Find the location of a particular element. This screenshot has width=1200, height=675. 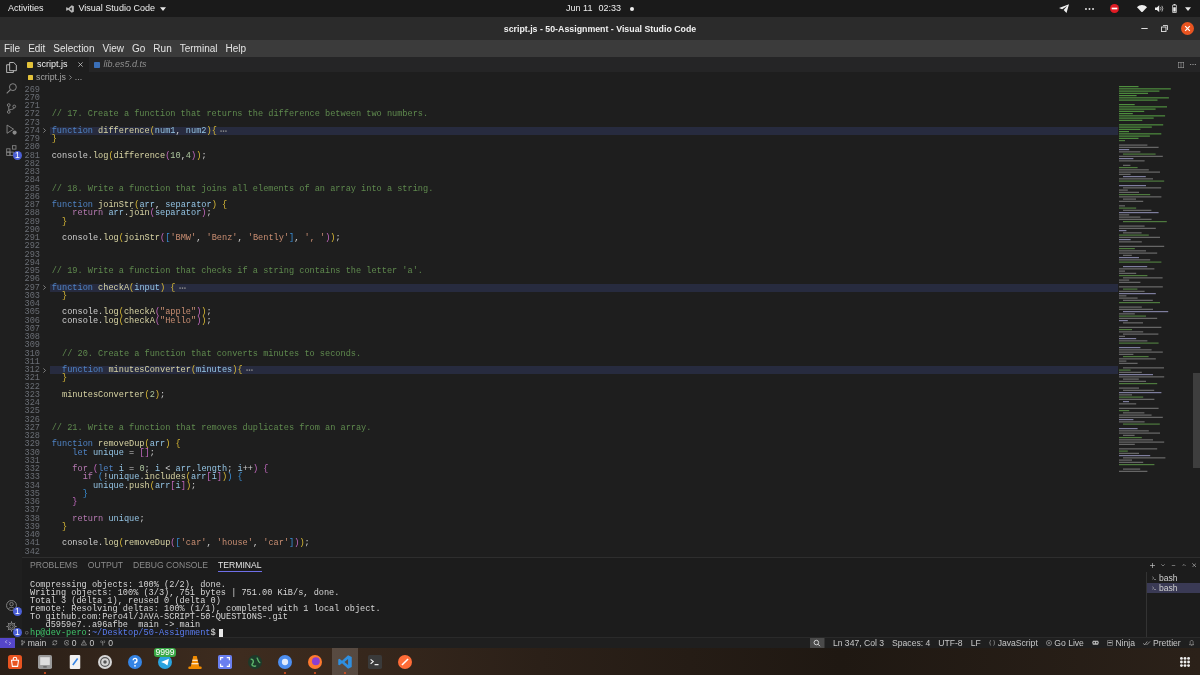

line-number: 290 is located at coordinates (32, 230).